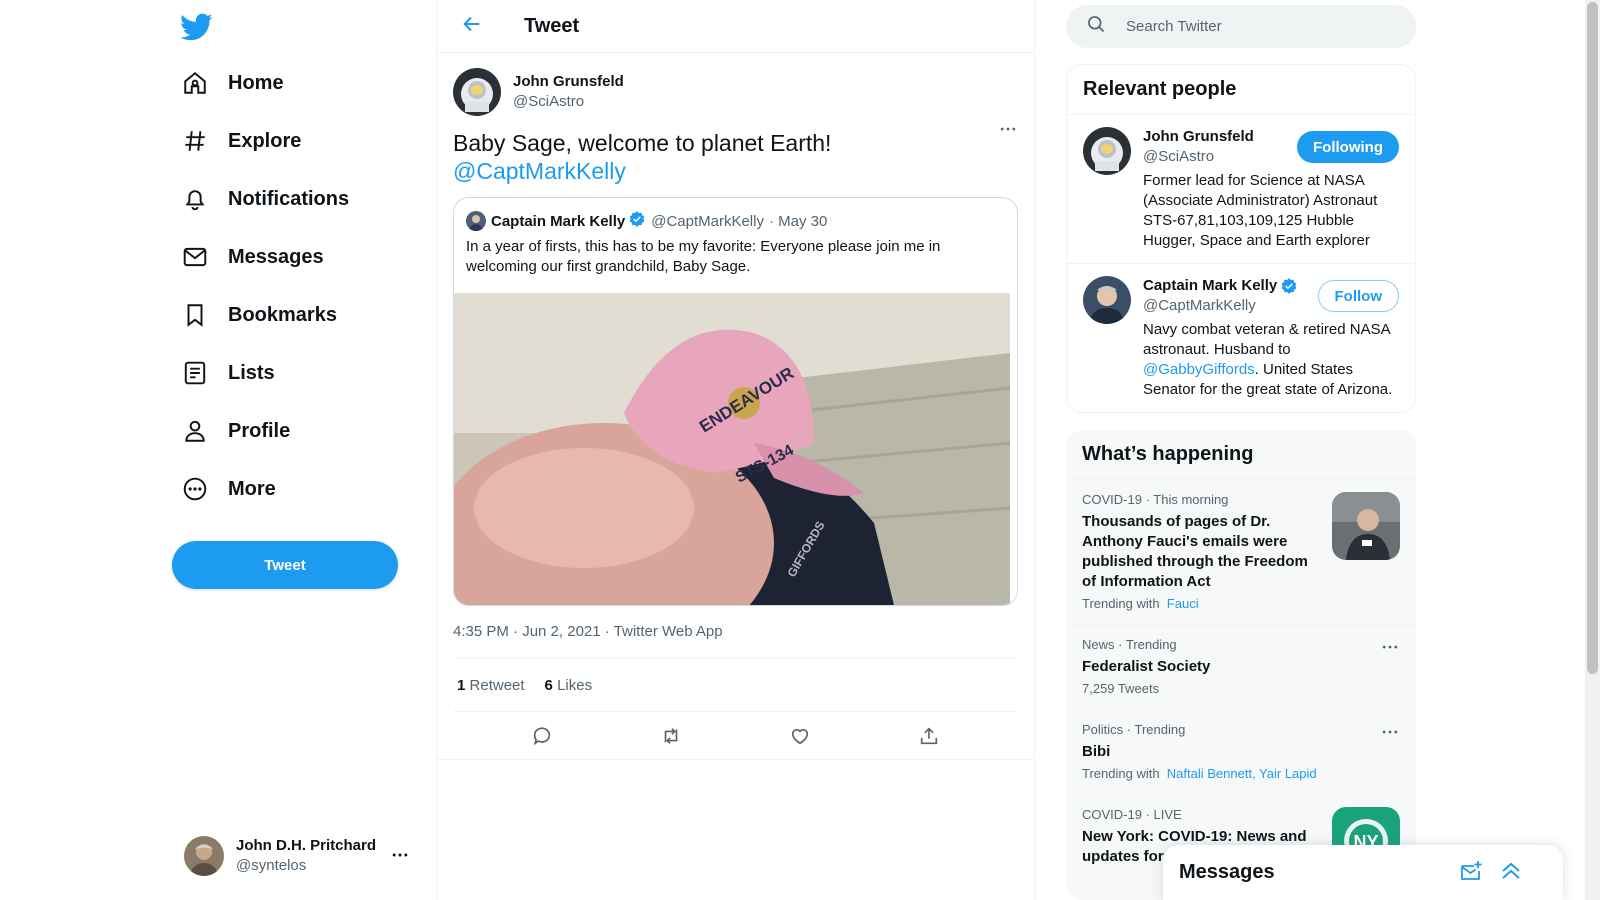 The image size is (1600, 900). I want to click on messages-drawer: Messages, so click(1363, 872).